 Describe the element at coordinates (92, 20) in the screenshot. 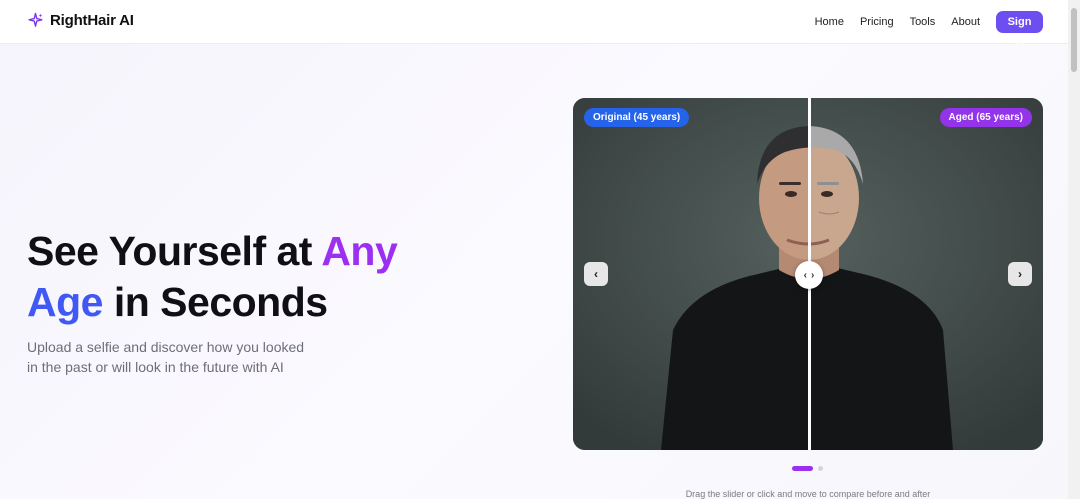

I see `brand-name: RightHair AI` at that location.